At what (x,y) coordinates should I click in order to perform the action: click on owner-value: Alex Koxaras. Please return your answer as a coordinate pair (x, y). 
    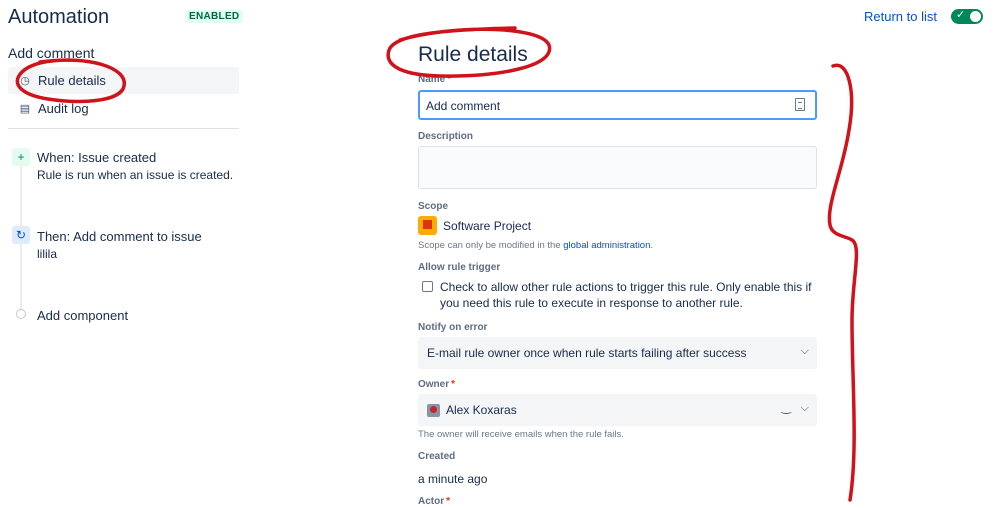
    Looking at the image, I should click on (481, 410).